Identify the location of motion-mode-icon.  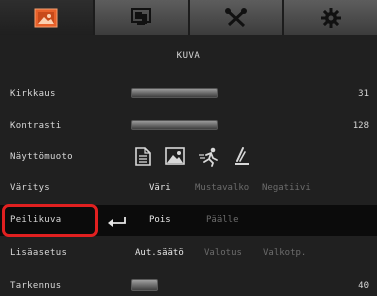
(209, 157).